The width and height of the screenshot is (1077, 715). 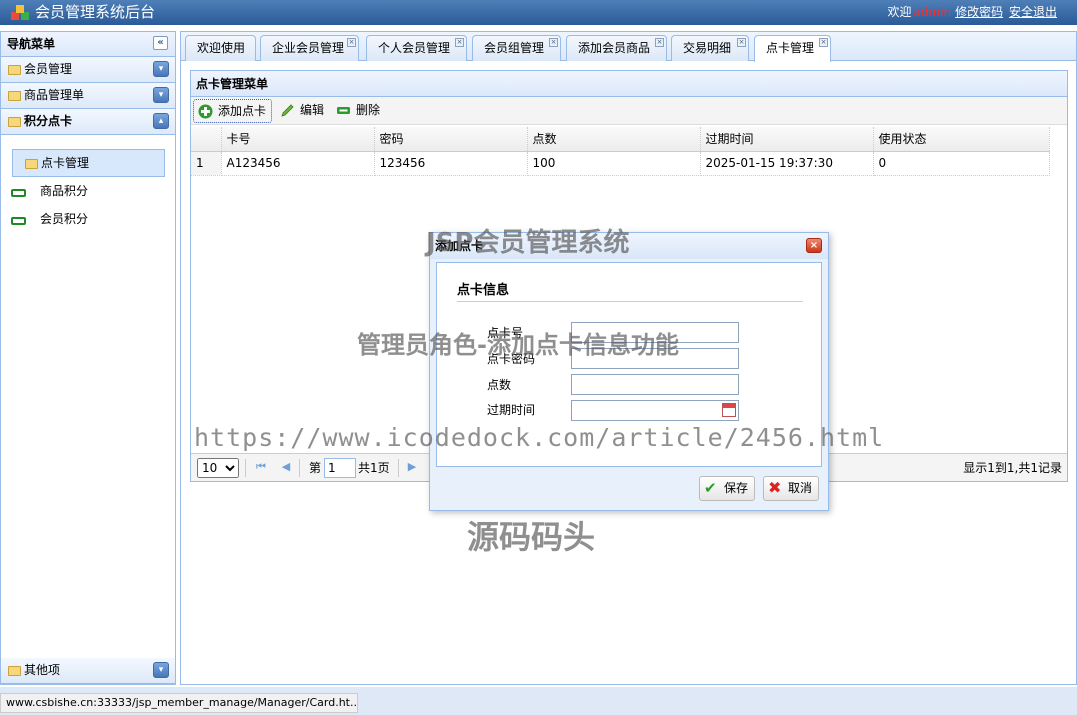 What do you see at coordinates (312, 110) in the screenshot?
I see `button-label: 编辑` at bounding box center [312, 110].